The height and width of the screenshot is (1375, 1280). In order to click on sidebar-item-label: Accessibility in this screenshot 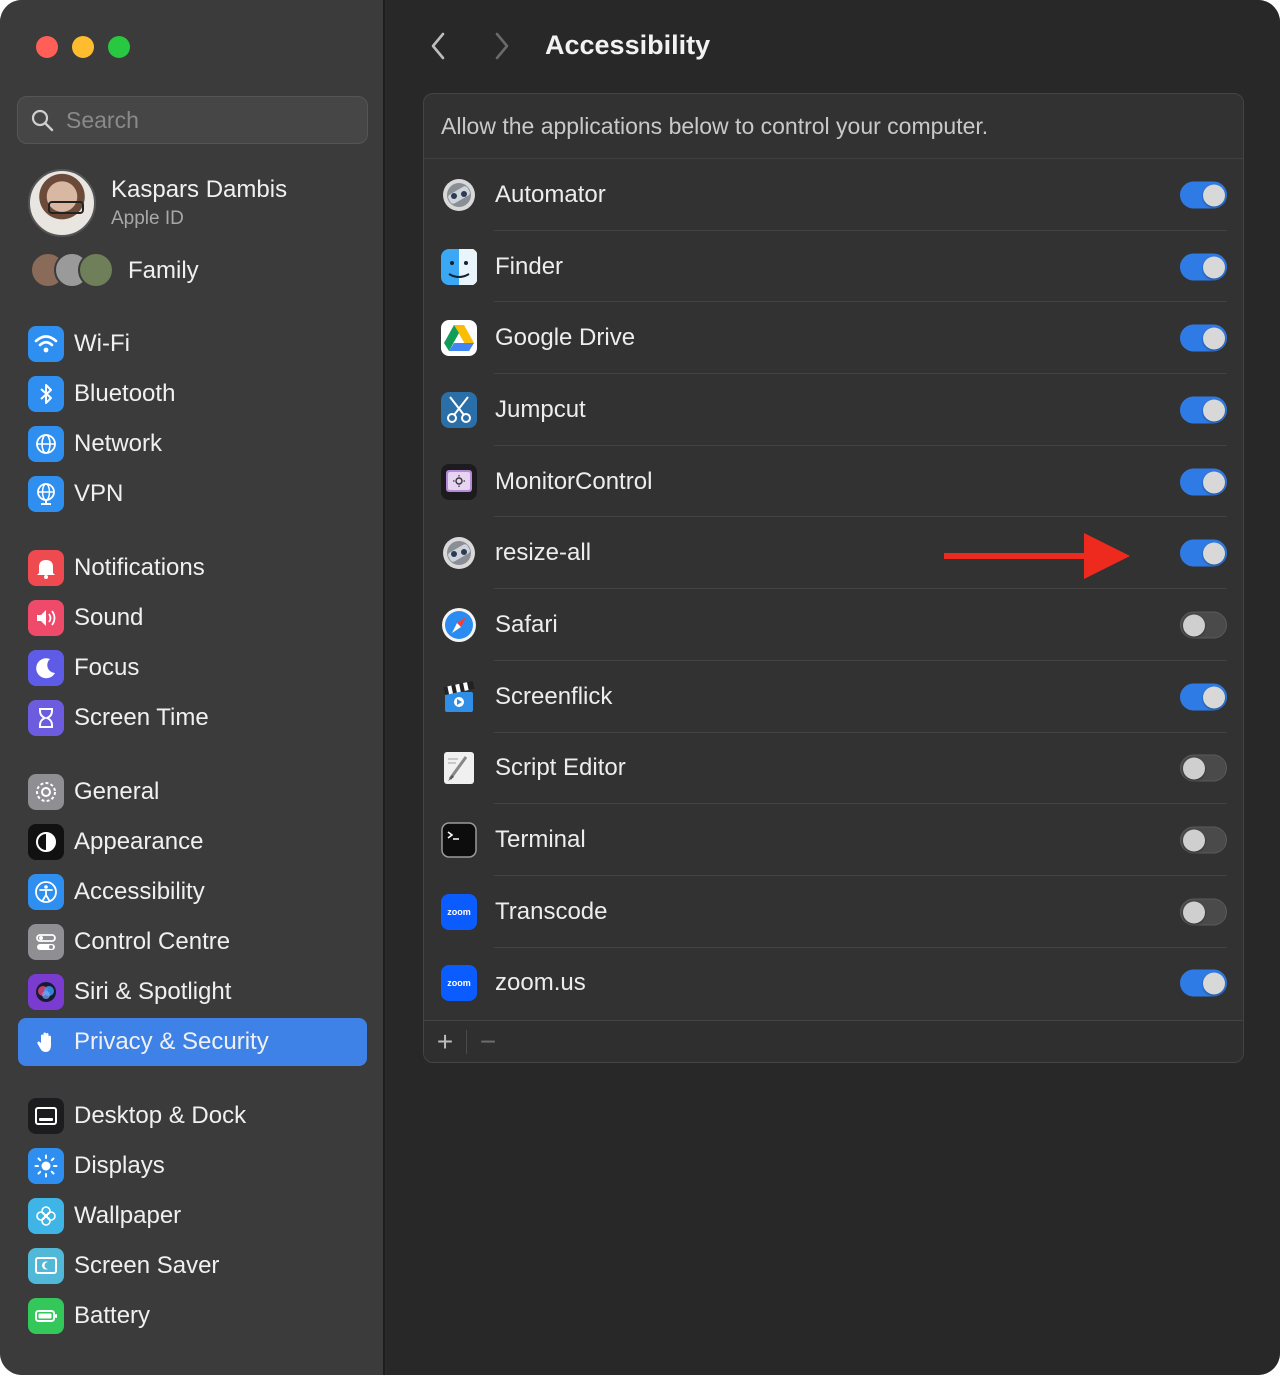, I will do `click(139, 891)`.